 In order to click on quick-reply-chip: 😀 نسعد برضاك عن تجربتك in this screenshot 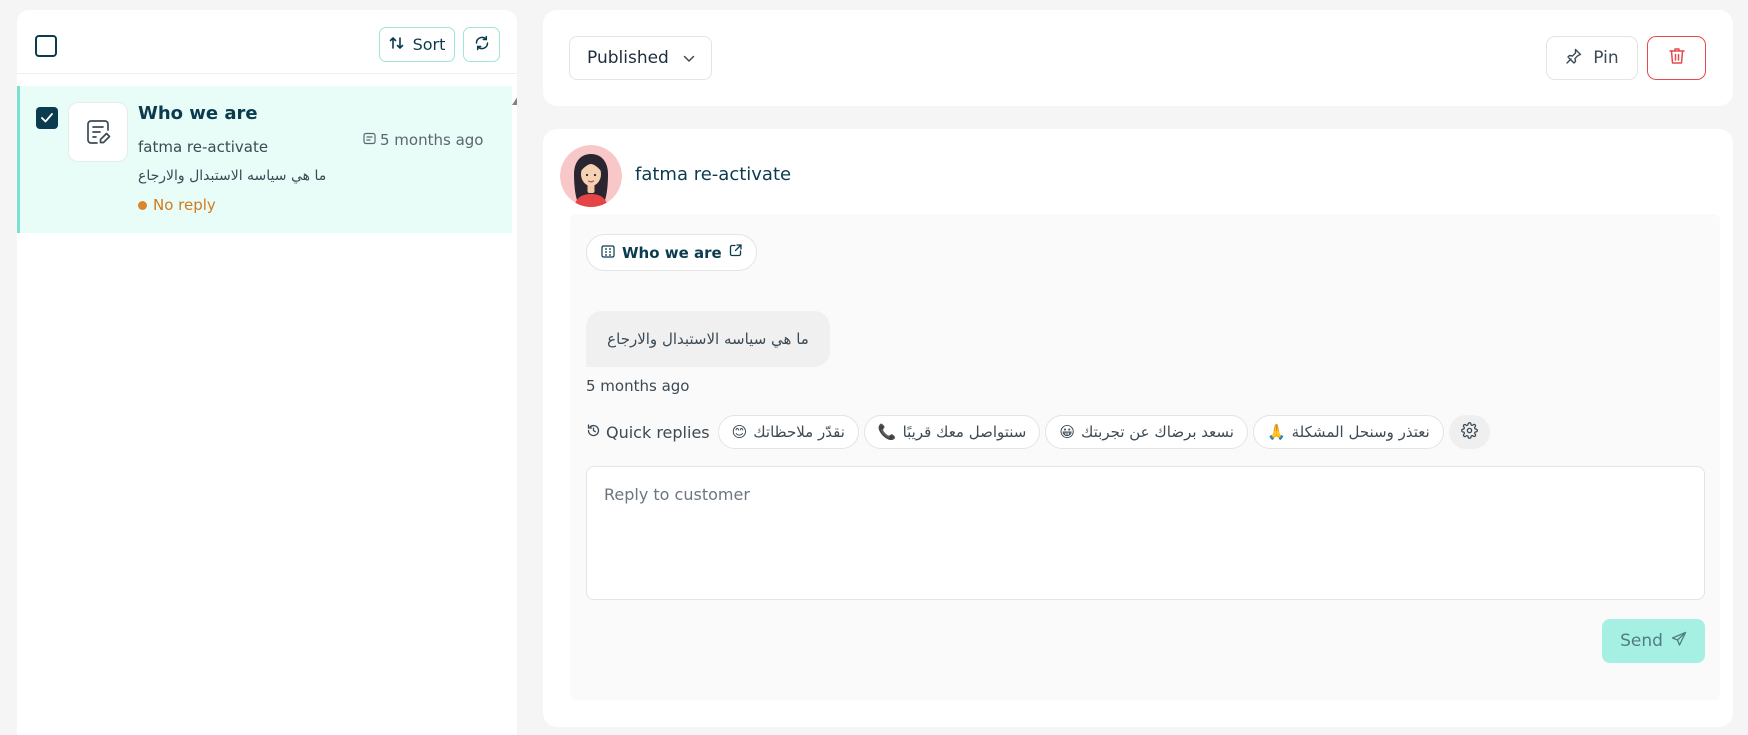, I will do `click(1146, 432)`.